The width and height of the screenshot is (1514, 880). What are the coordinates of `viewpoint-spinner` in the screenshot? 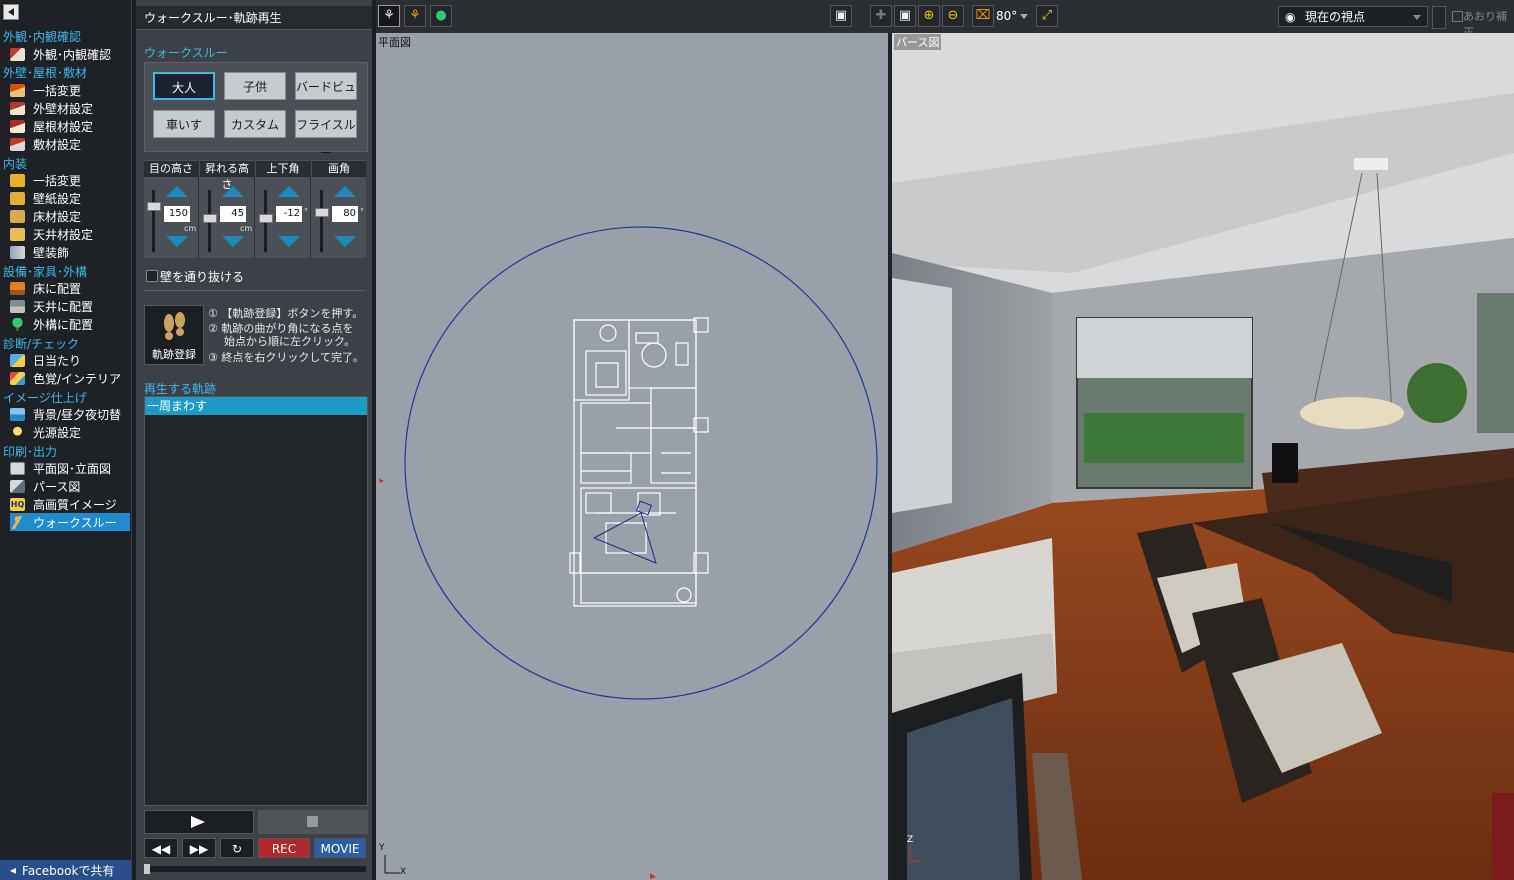 It's located at (1439, 17).